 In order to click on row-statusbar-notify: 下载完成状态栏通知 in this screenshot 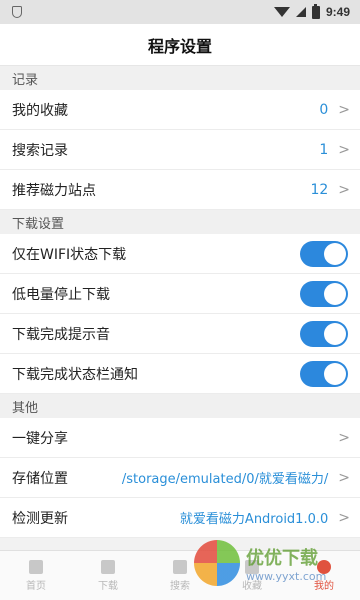, I will do `click(180, 374)`.